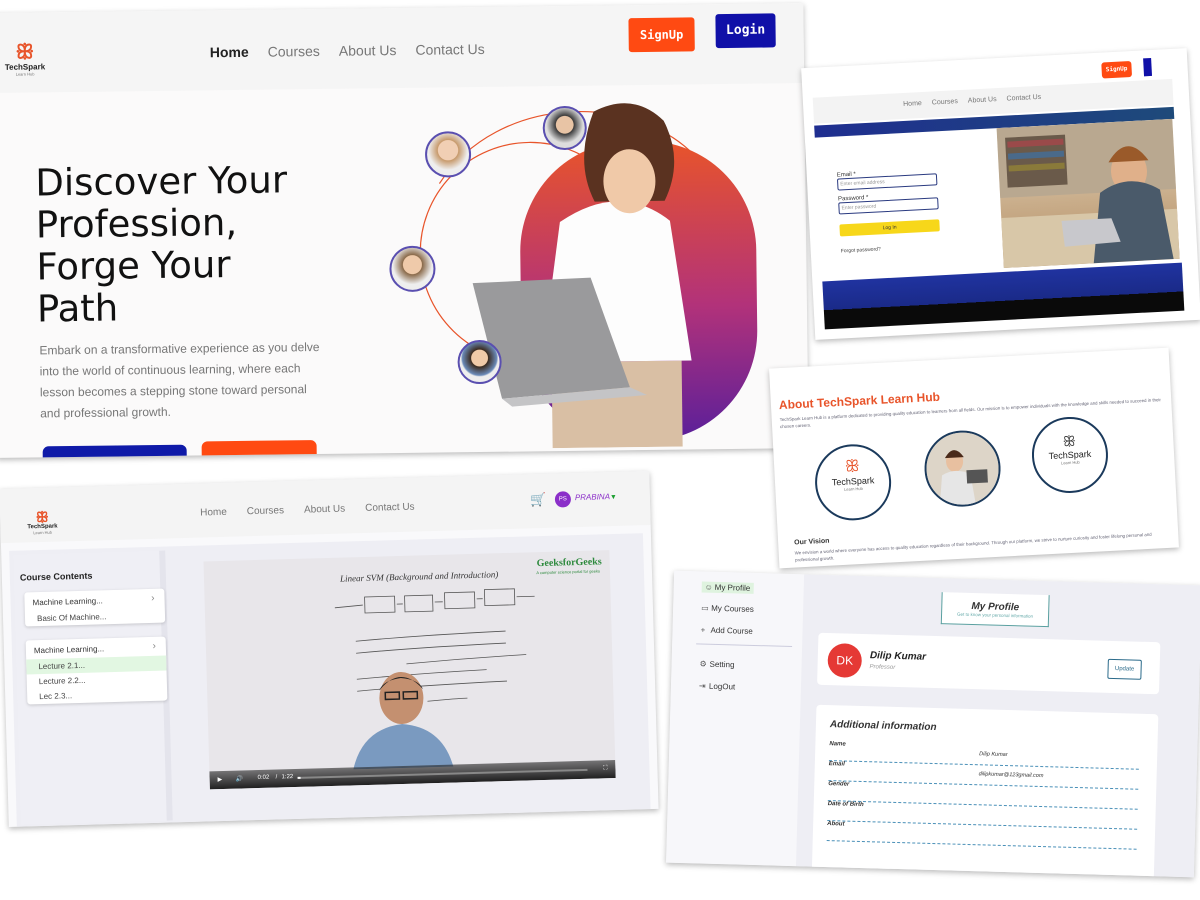 The height and width of the screenshot is (900, 1200). Describe the element at coordinates (1003, 296) in the screenshot. I see `login-footer-band` at that location.